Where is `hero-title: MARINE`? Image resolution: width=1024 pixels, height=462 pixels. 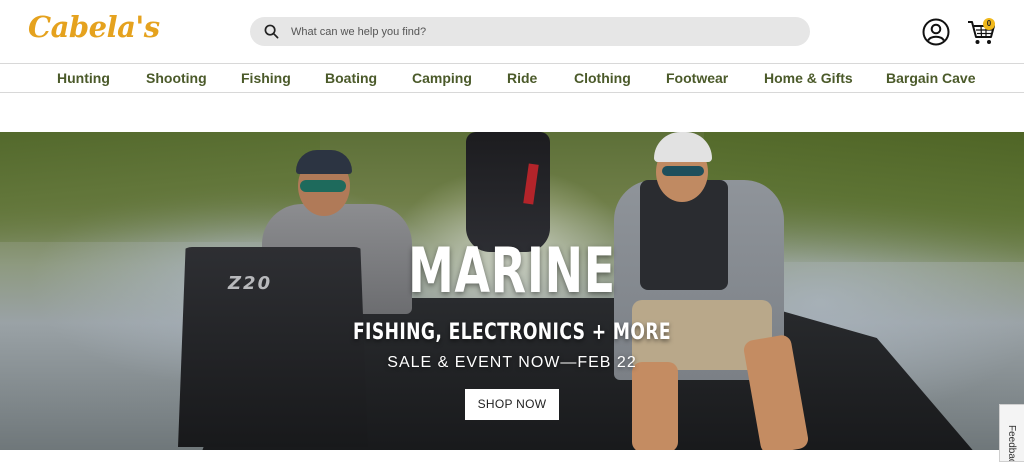 hero-title: MARINE is located at coordinates (512, 270).